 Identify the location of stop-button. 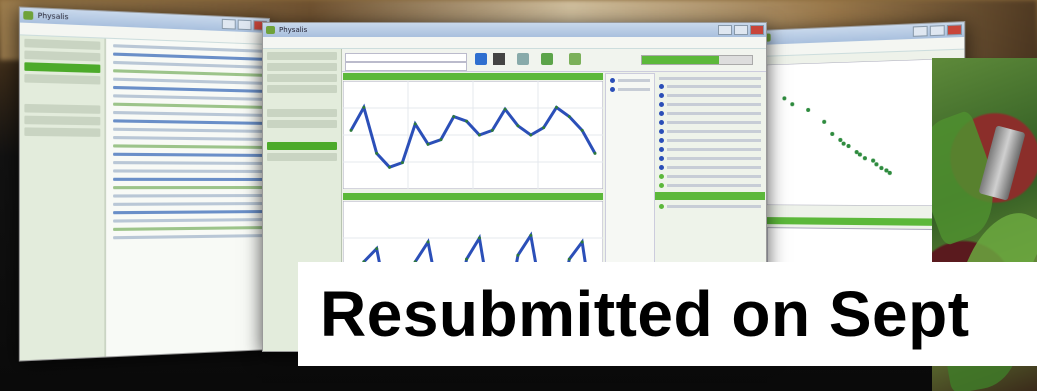
(499, 59).